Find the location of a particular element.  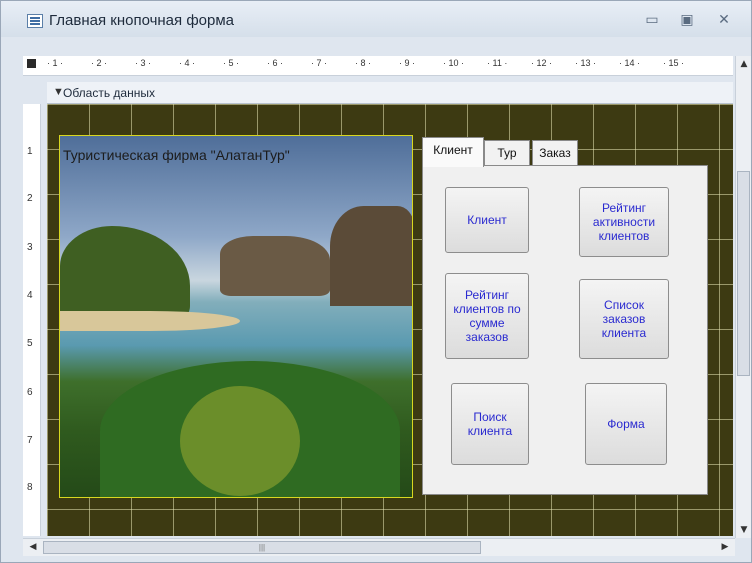

ruler-tick: 6 is located at coordinates (30, 392).